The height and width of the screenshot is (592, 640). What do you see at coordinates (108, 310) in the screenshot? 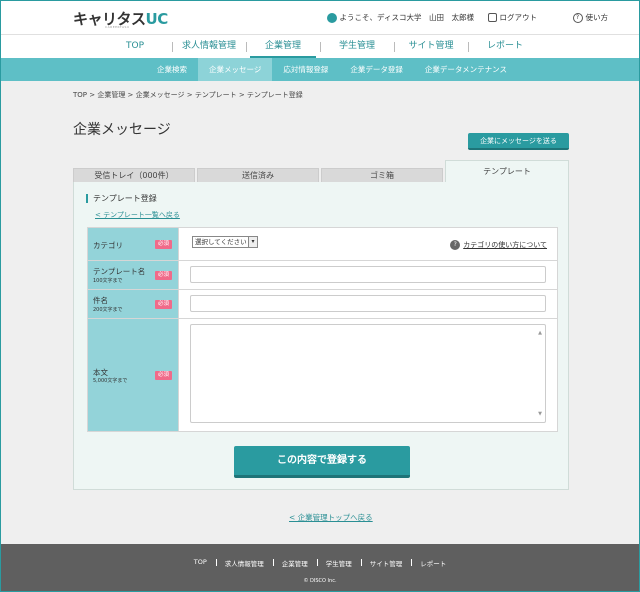
I see `subject-limit: 200文字まで` at bounding box center [108, 310].